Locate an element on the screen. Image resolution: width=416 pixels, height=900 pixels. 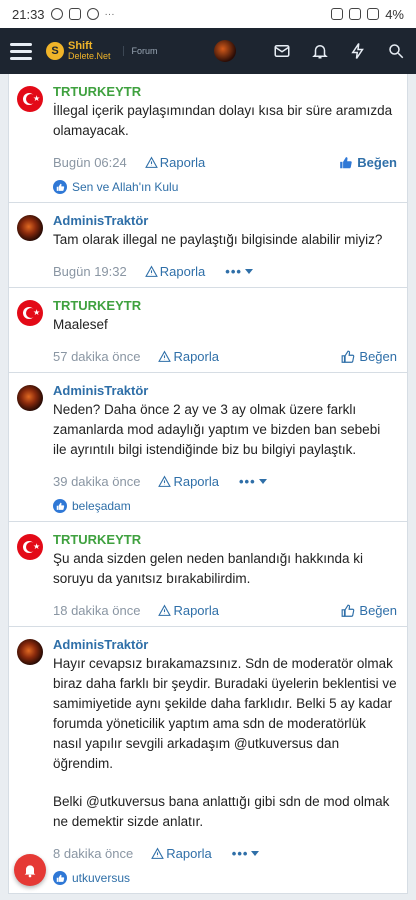
inbox-icon is located at coordinates (282, 51).